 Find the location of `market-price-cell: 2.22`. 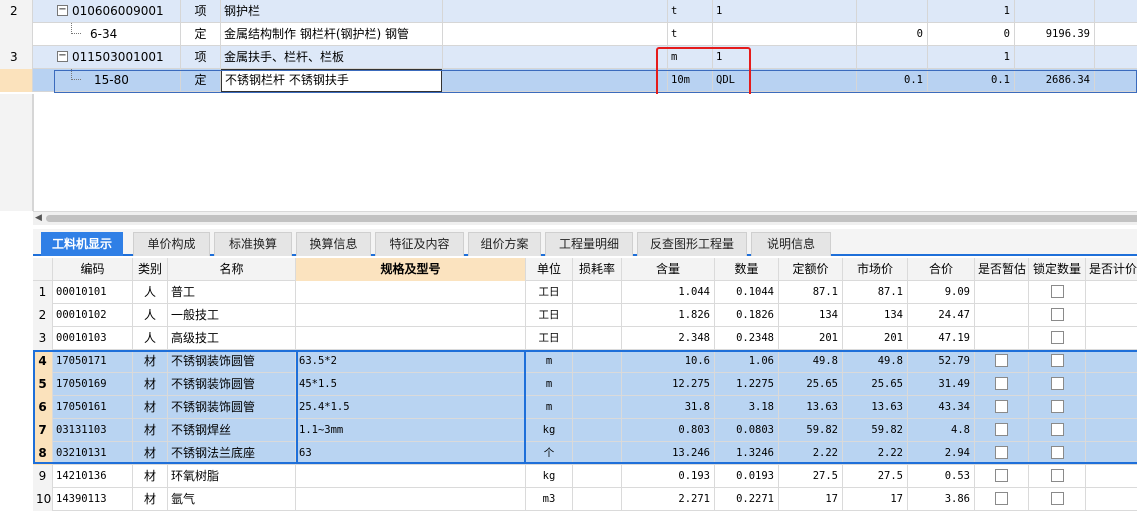

market-price-cell: 2.22 is located at coordinates (875, 453).